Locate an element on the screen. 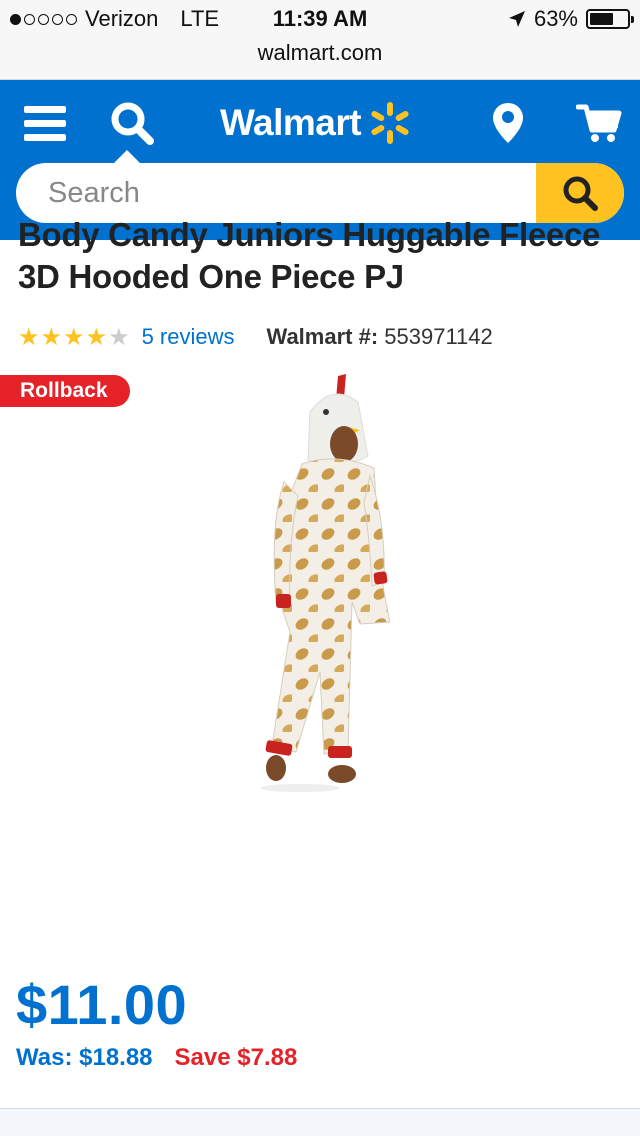 The width and height of the screenshot is (640, 1136). item-number-label: Walmart #: is located at coordinates (322, 336).